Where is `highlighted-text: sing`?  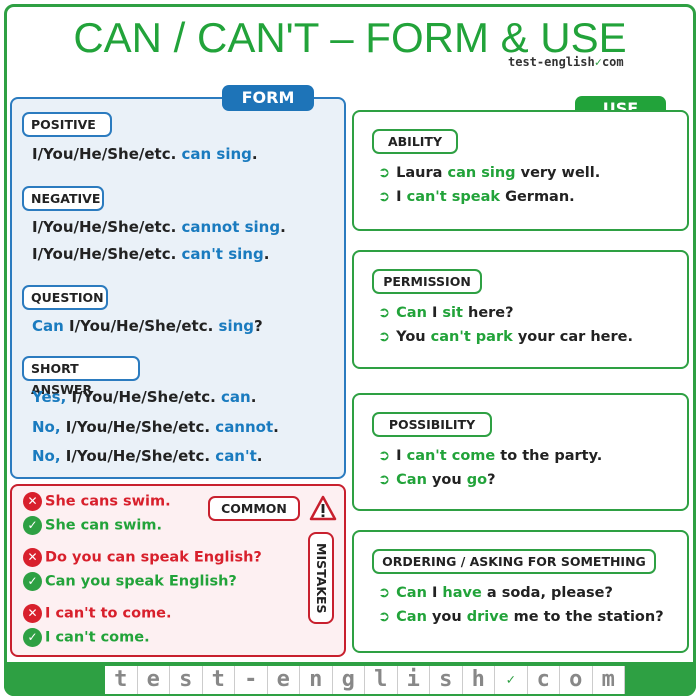
highlighted-text: sing is located at coordinates (236, 326).